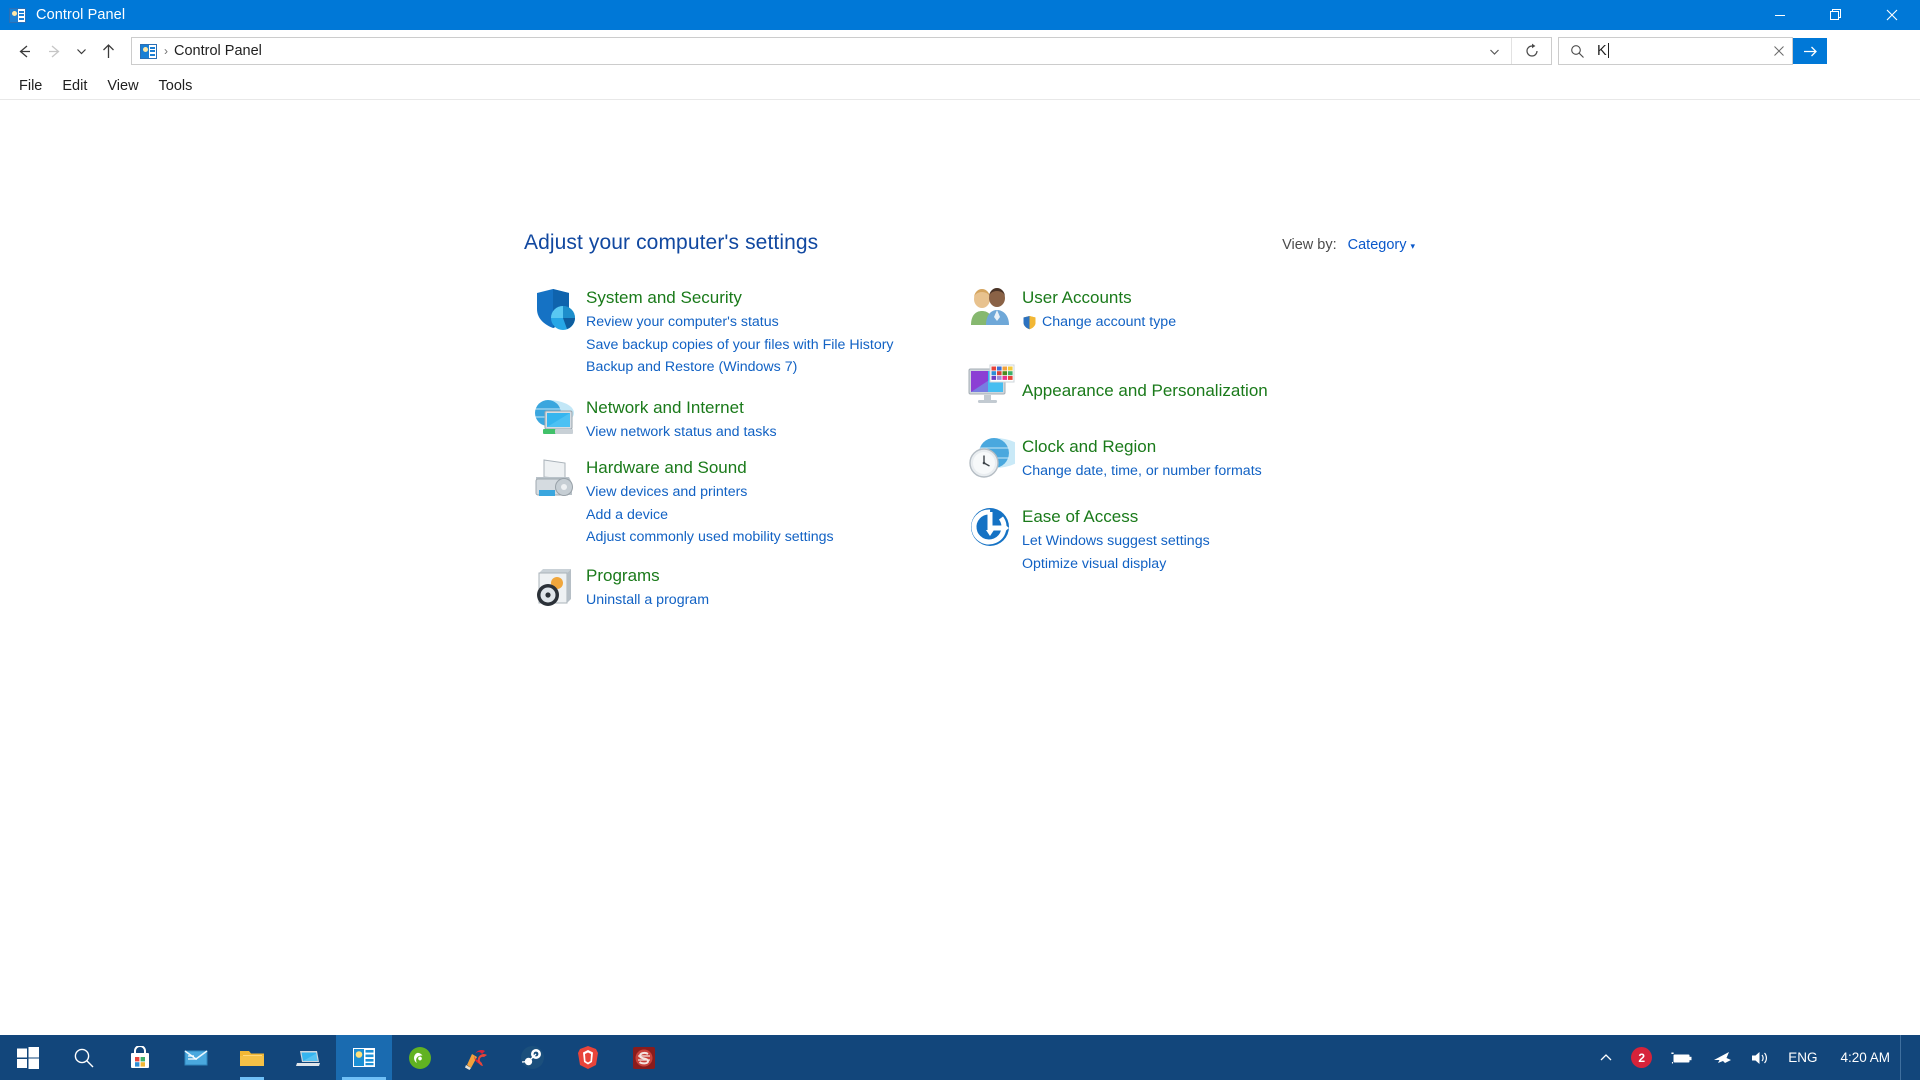 This screenshot has width=1920, height=1080. I want to click on nvidia-icon, so click(420, 1058).